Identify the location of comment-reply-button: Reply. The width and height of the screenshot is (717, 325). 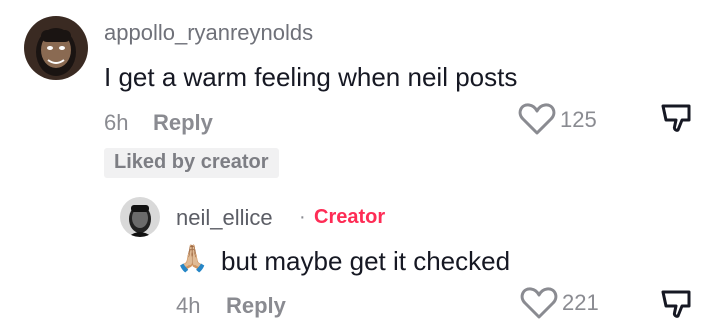
(183, 123).